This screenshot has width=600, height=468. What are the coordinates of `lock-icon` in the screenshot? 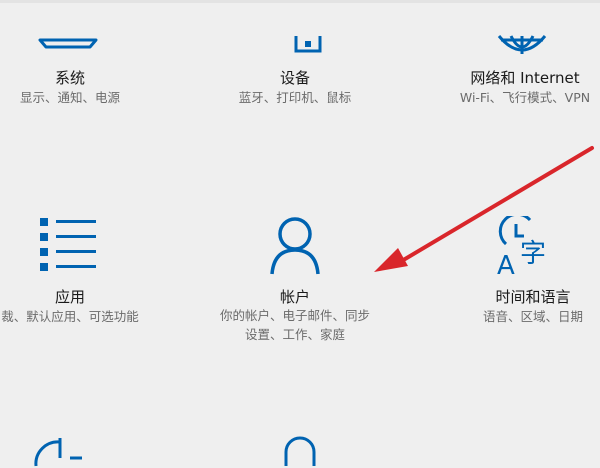 It's located at (300, 452).